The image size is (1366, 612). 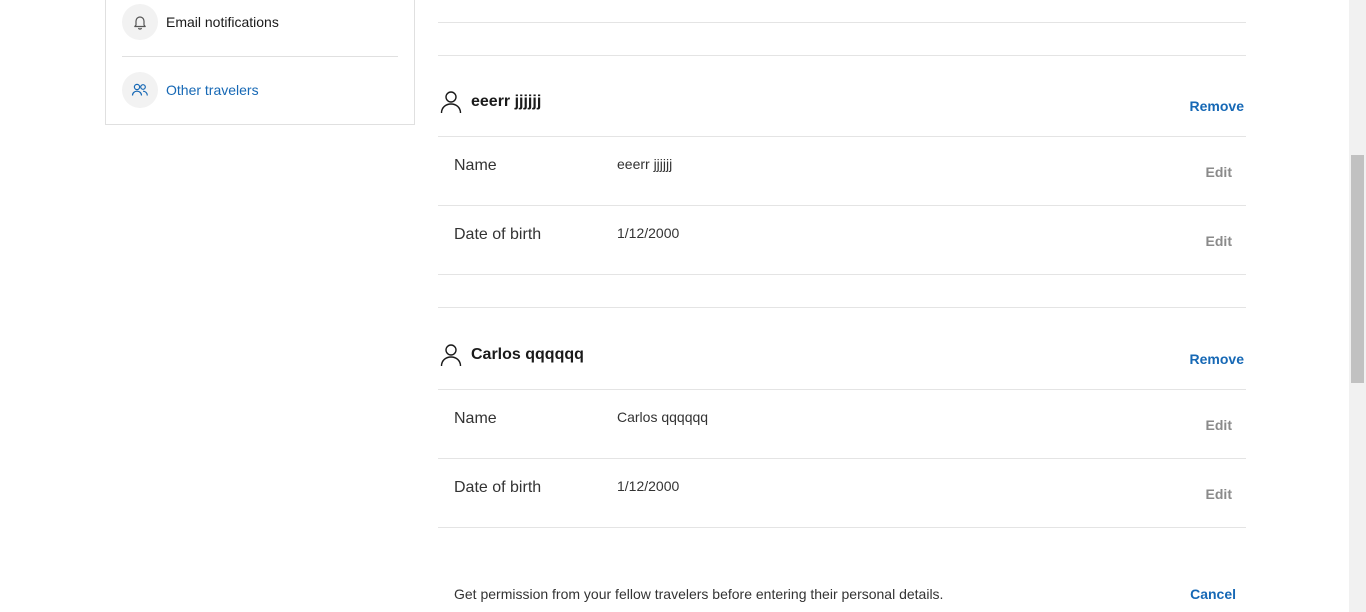 I want to click on row-value: eeerr jjjjjj, so click(x=645, y=164).